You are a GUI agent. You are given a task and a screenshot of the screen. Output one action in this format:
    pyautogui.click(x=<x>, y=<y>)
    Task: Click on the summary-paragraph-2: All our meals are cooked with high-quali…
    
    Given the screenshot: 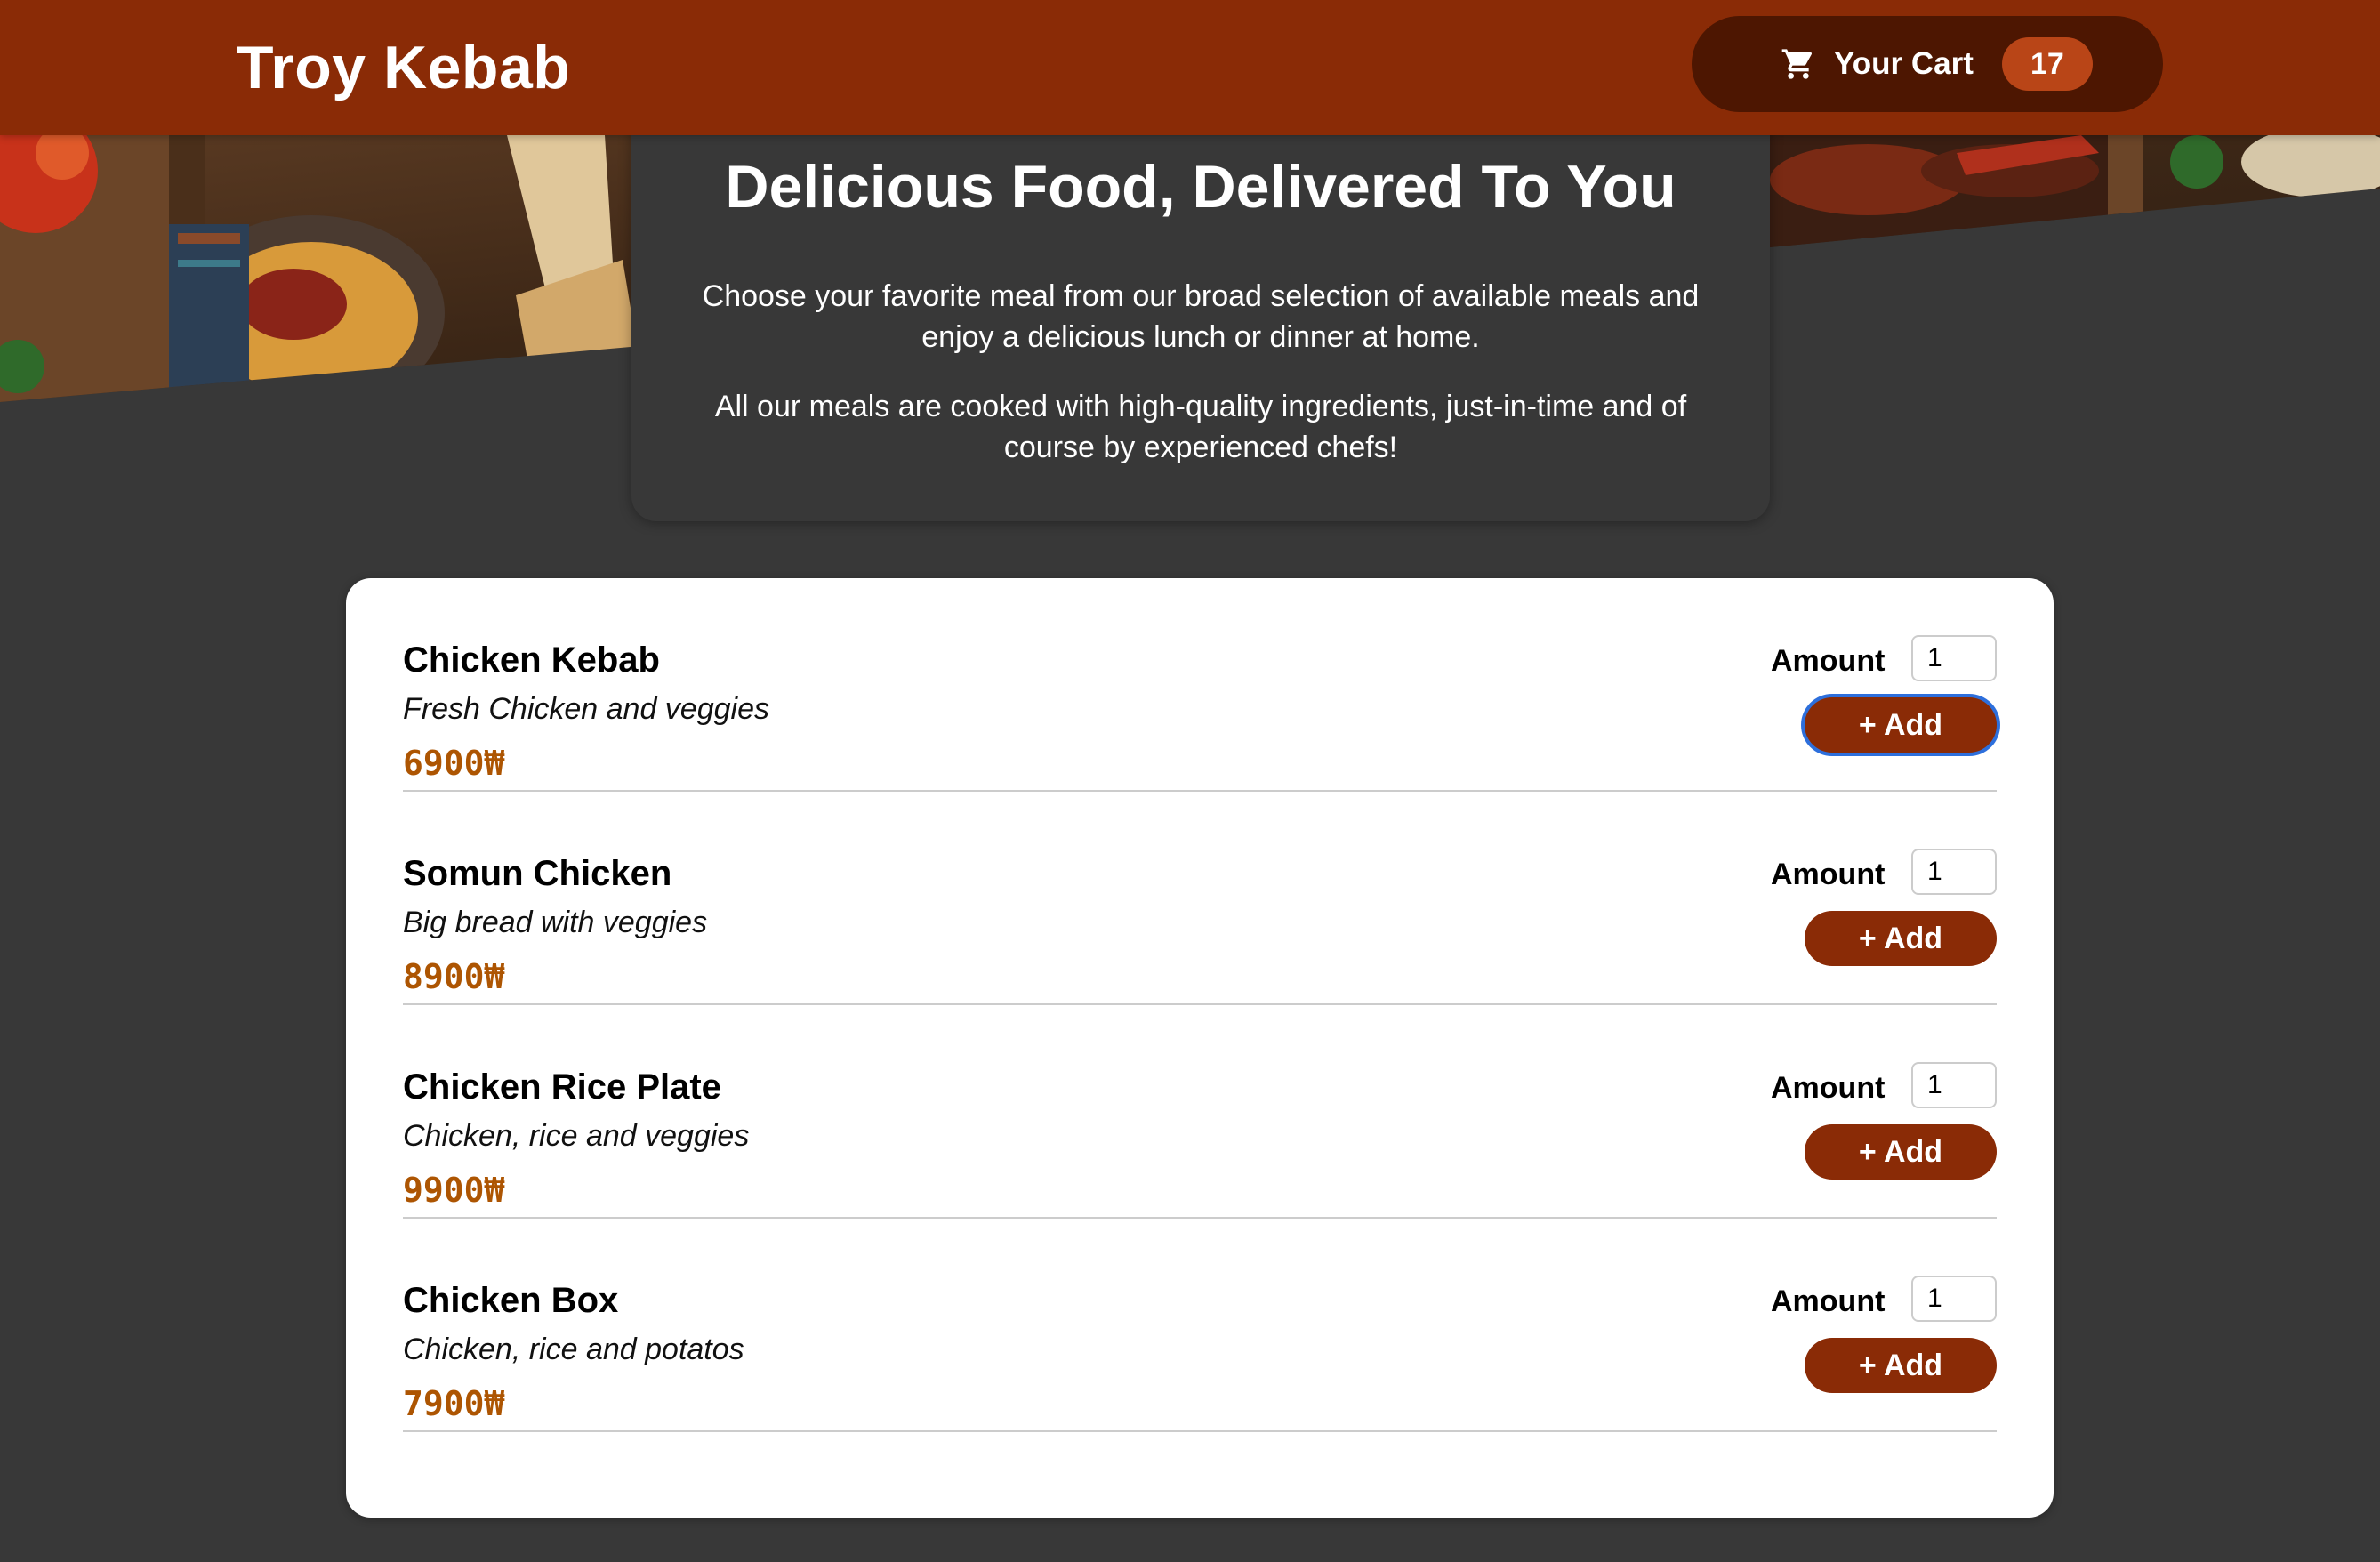 What is the action you would take?
    pyautogui.click(x=1200, y=427)
    